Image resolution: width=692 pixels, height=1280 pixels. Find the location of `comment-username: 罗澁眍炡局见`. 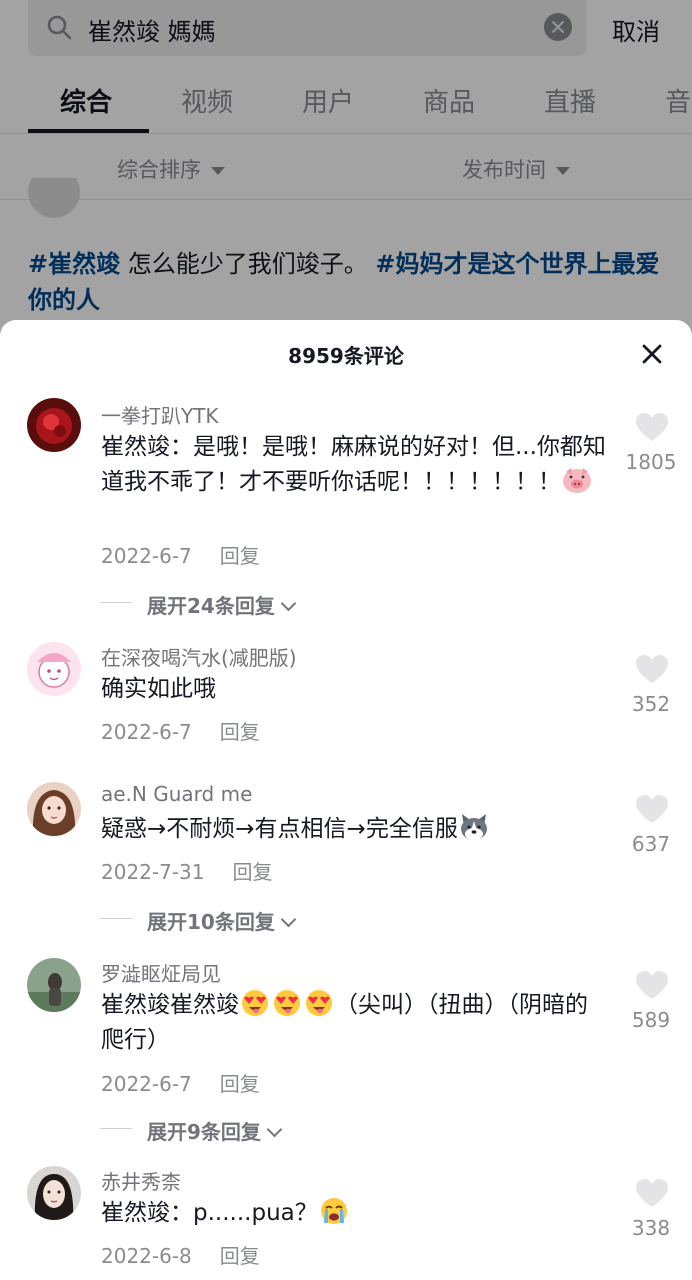

comment-username: 罗澁眍炡局见 is located at coordinates (161, 972).